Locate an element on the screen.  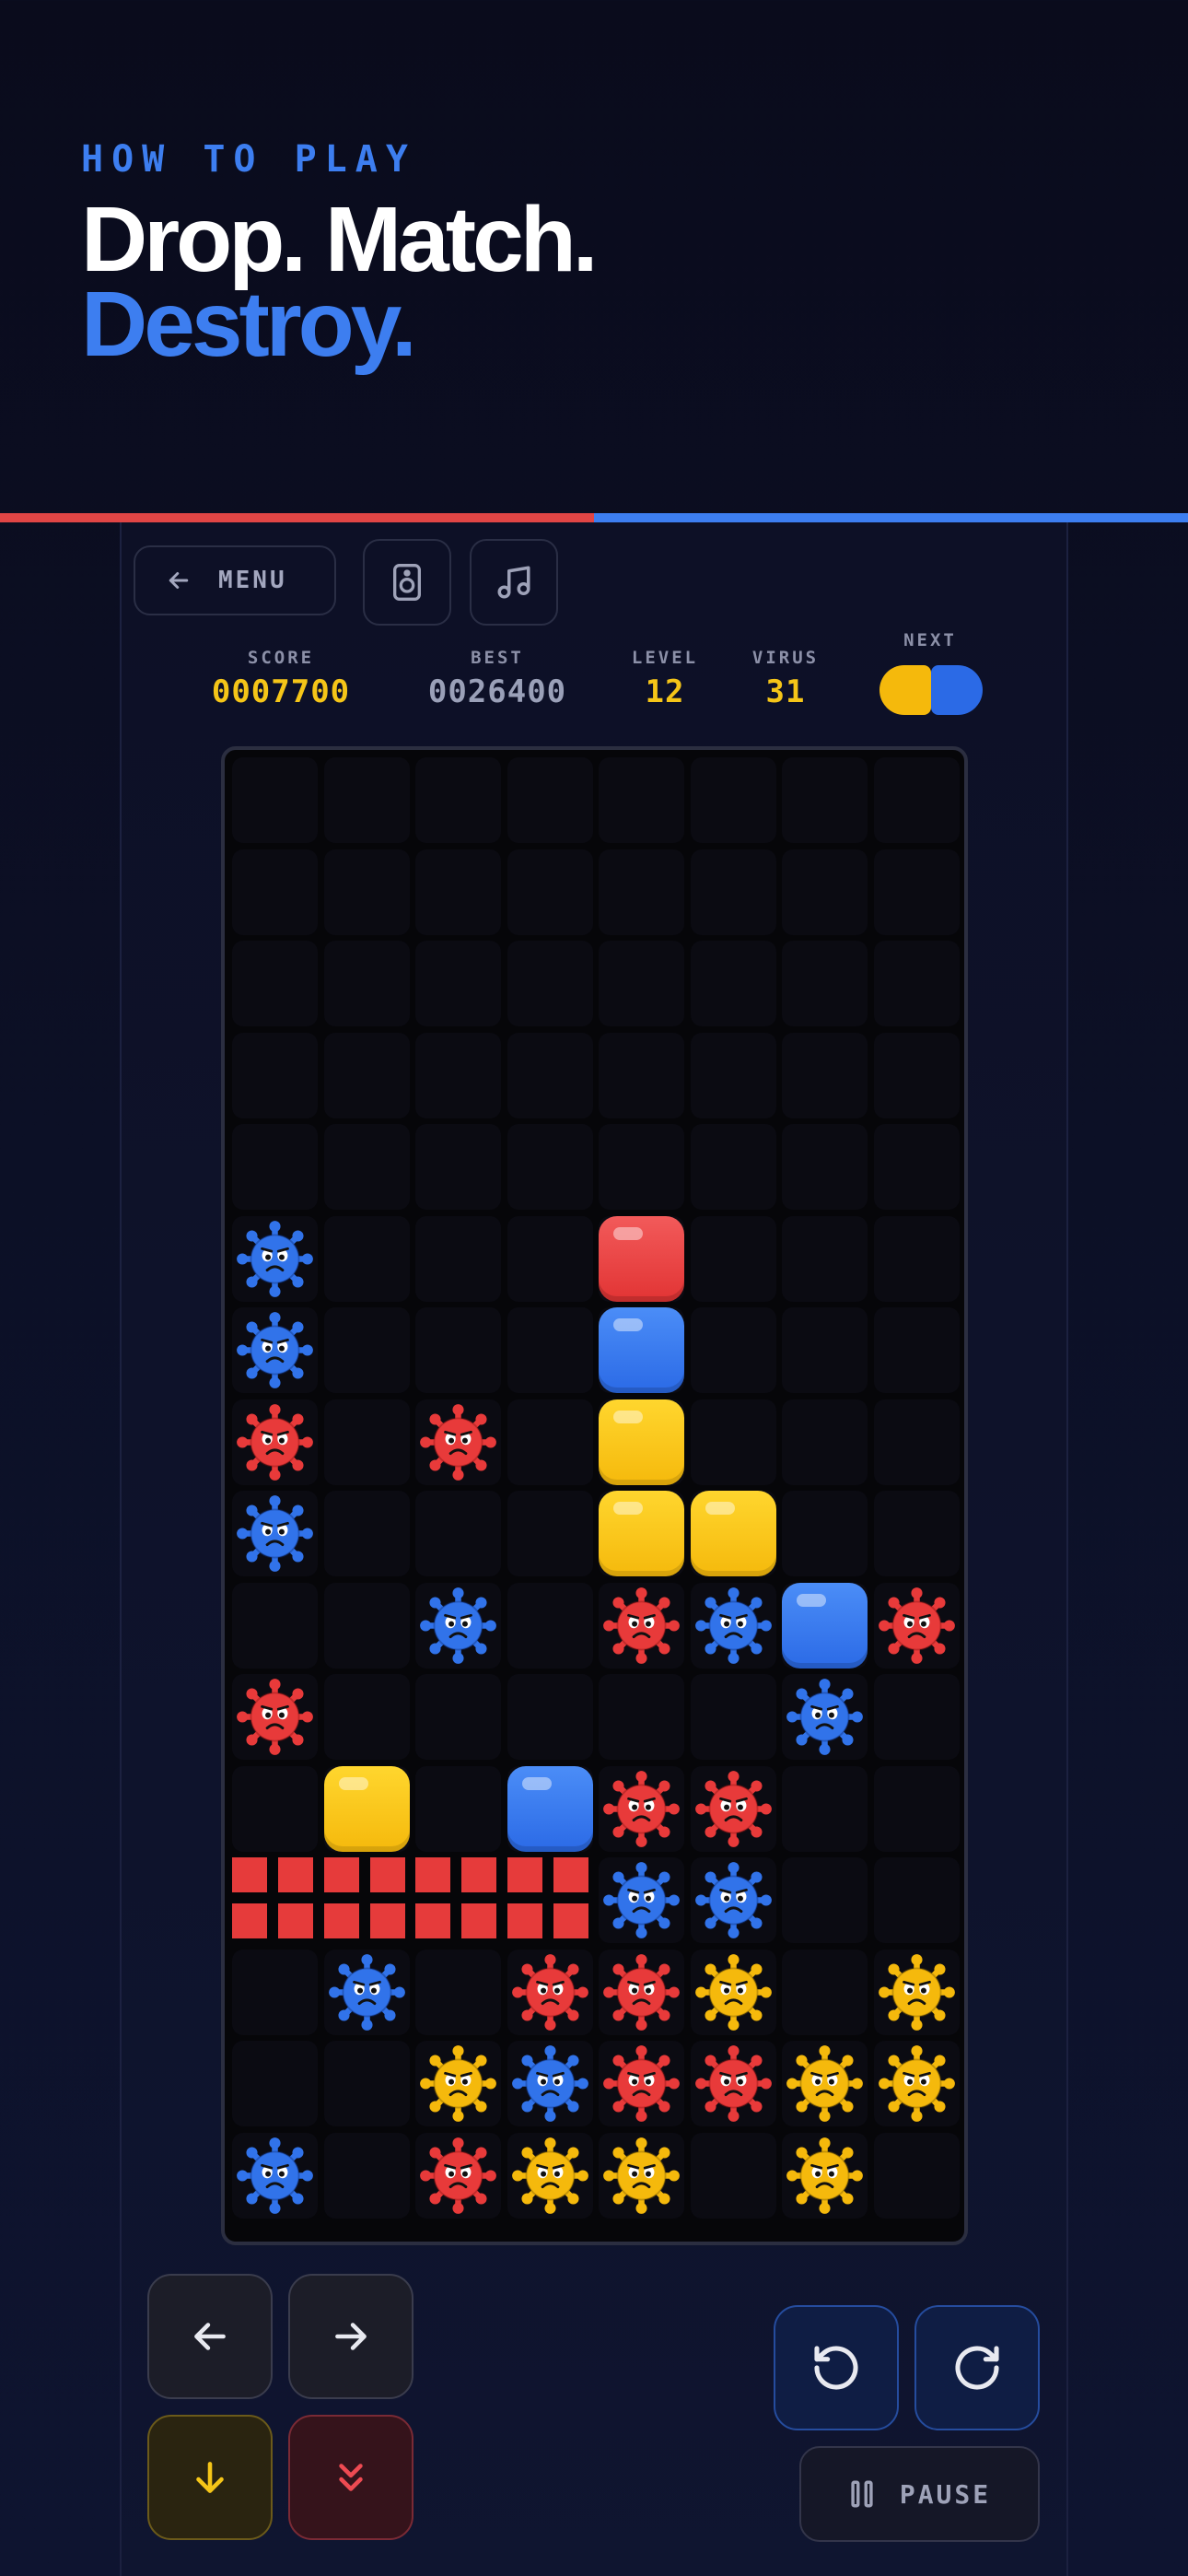
hard-drop-button is located at coordinates (350, 2477).